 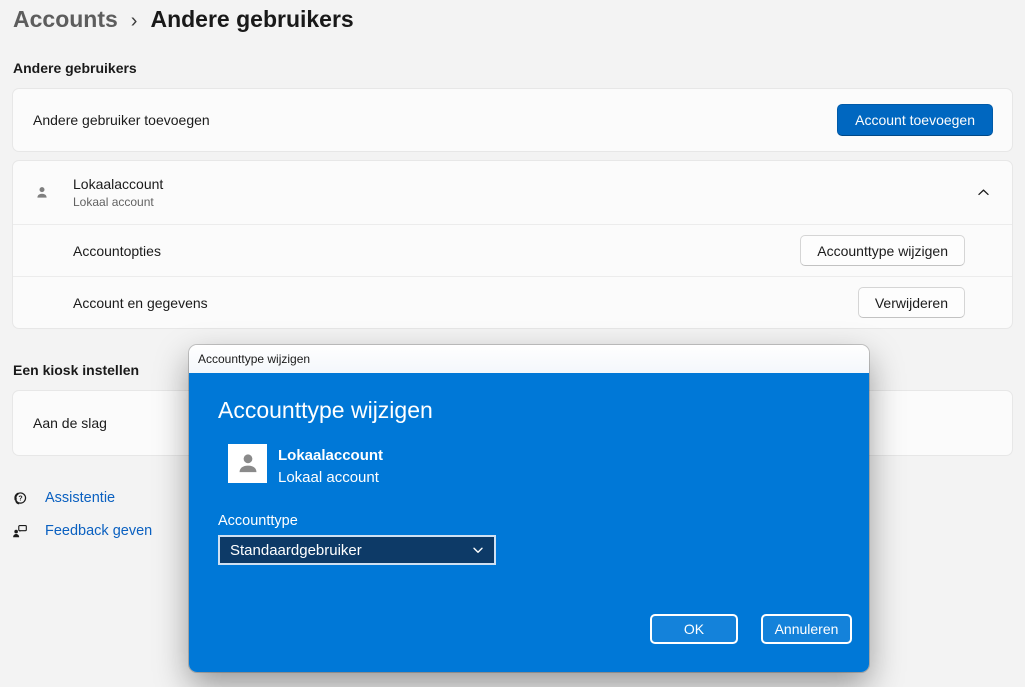 I want to click on dialog-heading: Accounttype wijzigen, so click(x=325, y=410).